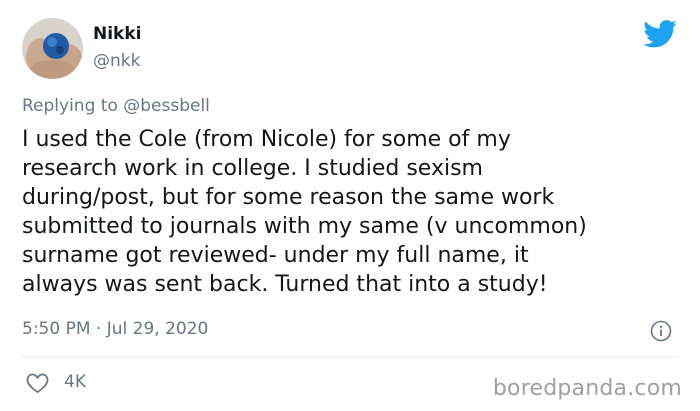 The width and height of the screenshot is (700, 411). What do you see at coordinates (661, 331) in the screenshot?
I see `info-icon` at bounding box center [661, 331].